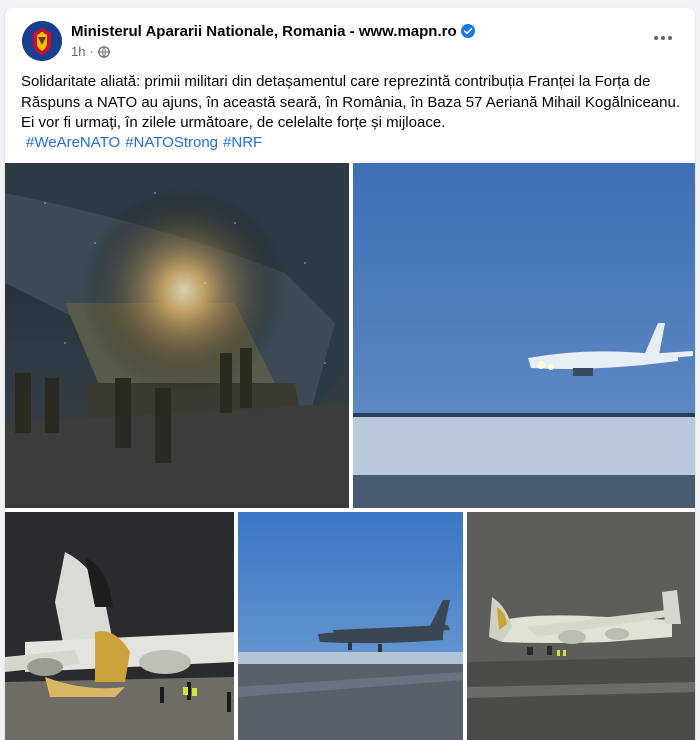  I want to click on hashtag-list: #WeAreNATO #NATOStrong #NRF, so click(146, 143).